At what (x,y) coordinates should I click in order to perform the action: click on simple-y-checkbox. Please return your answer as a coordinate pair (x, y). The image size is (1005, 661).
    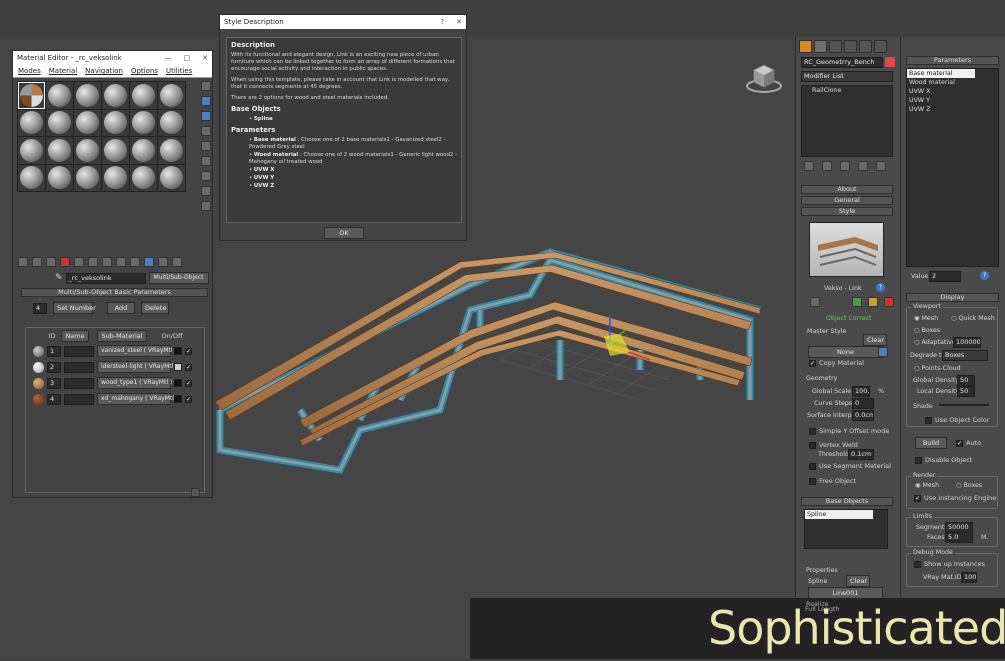
    Looking at the image, I should click on (812, 431).